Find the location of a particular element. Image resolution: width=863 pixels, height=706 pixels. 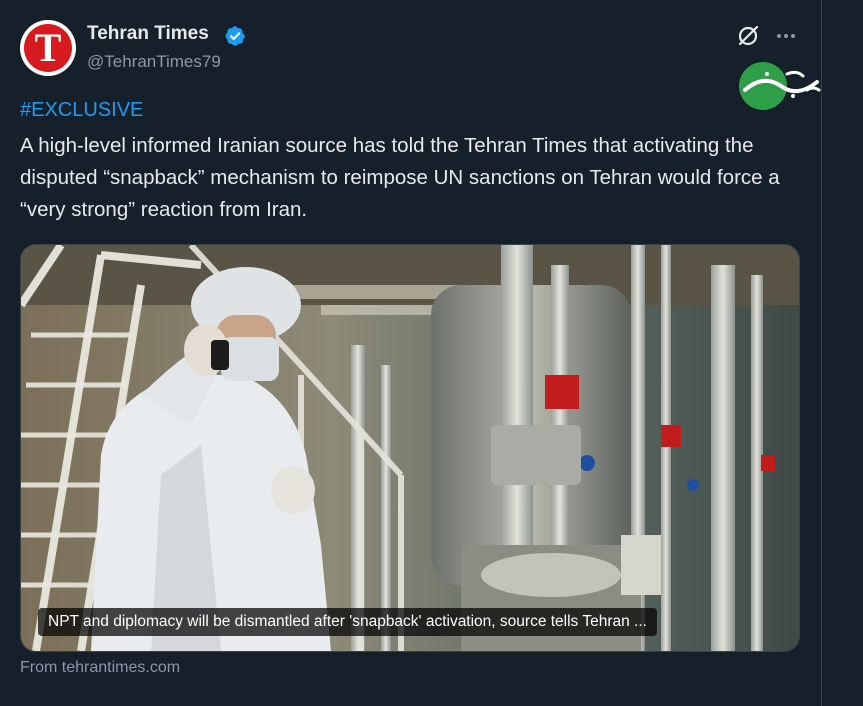

column-divider is located at coordinates (821, 353).